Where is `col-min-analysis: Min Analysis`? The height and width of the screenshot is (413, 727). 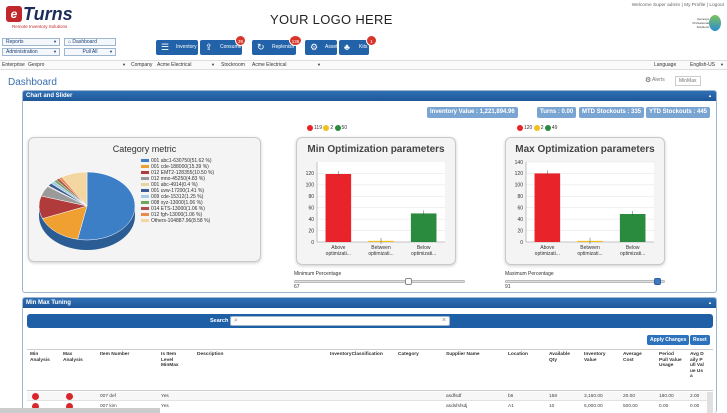 col-min-analysis: Min Analysis is located at coordinates (44, 357).